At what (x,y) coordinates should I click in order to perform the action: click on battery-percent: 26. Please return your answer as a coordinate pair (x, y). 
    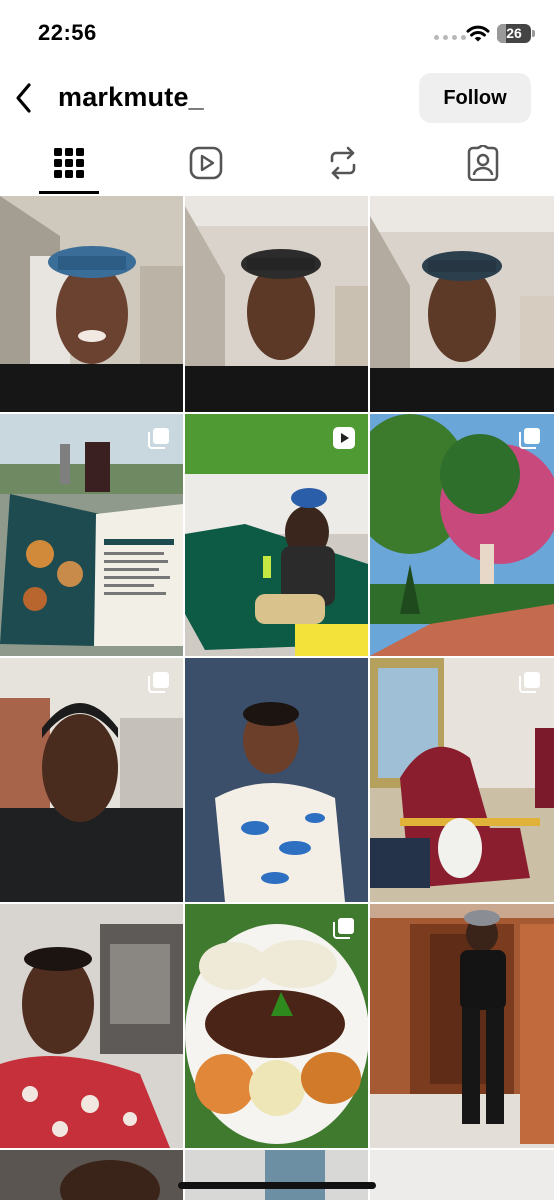
    Looking at the image, I should click on (514, 33).